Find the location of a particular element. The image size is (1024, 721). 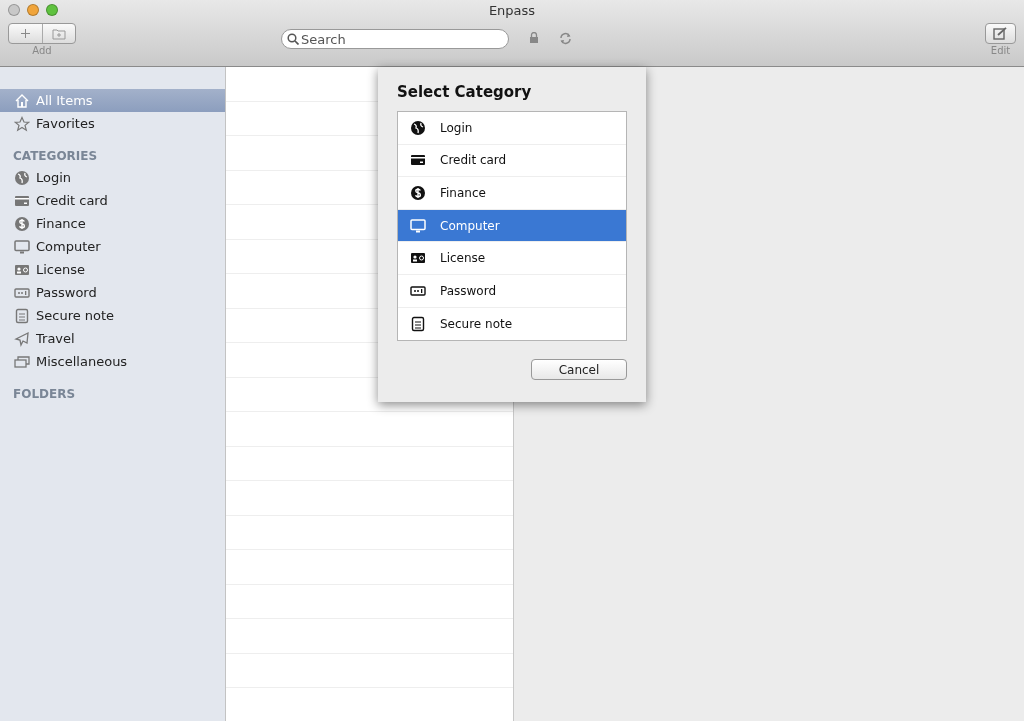

sidebar-item: Secure note is located at coordinates (112, 315).